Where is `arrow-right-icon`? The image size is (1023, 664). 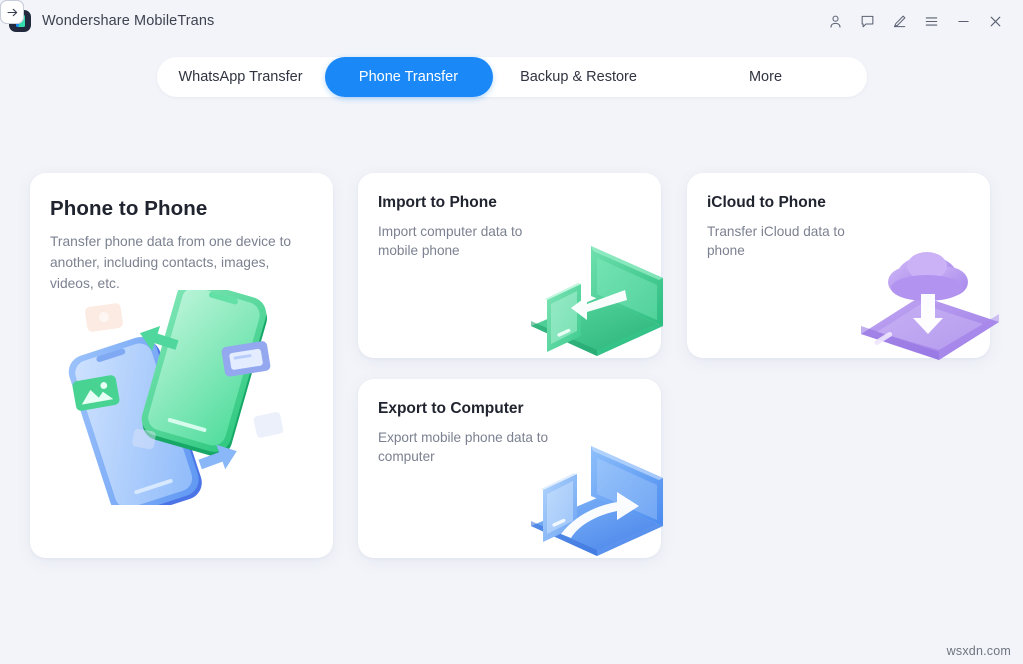
arrow-right-icon is located at coordinates (11, 12).